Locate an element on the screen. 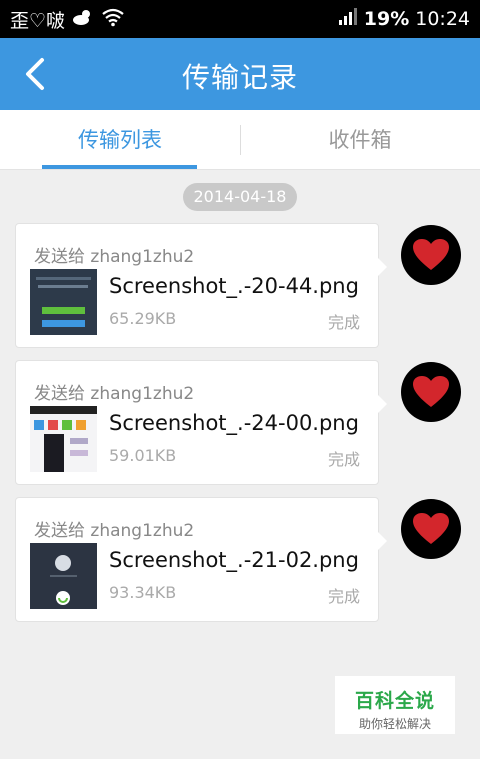 The image size is (480, 759). tab-transfer-list: 传输列表 is located at coordinates (120, 140).